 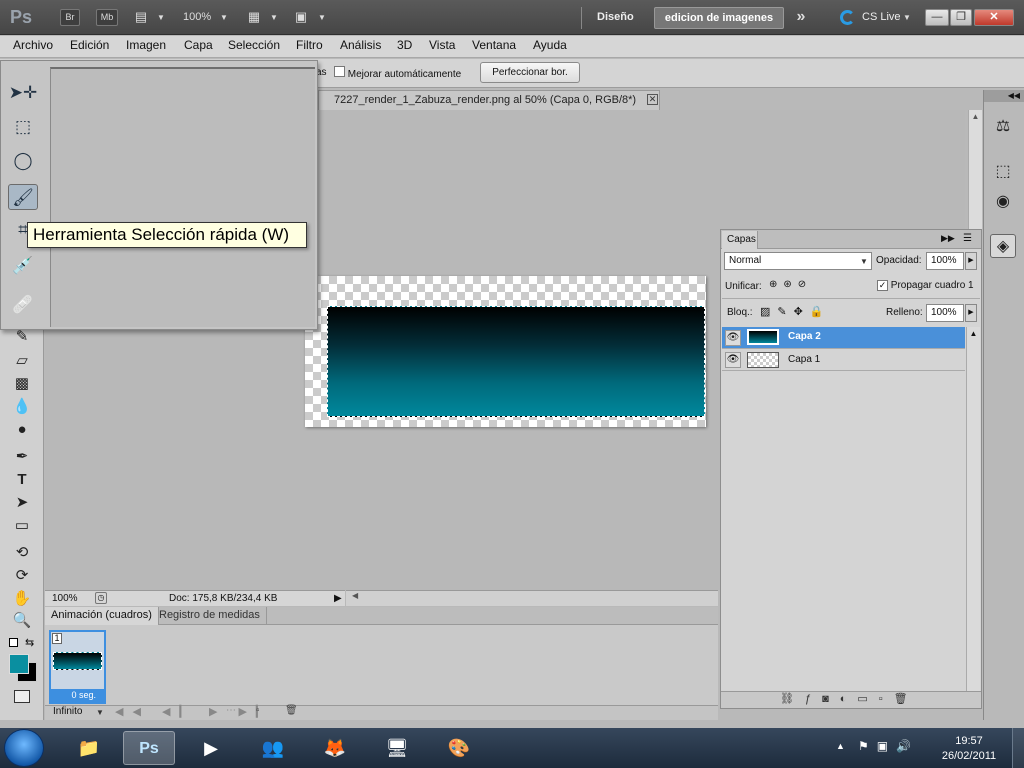 I want to click on hand-icon: ✋, so click(x=22, y=599).